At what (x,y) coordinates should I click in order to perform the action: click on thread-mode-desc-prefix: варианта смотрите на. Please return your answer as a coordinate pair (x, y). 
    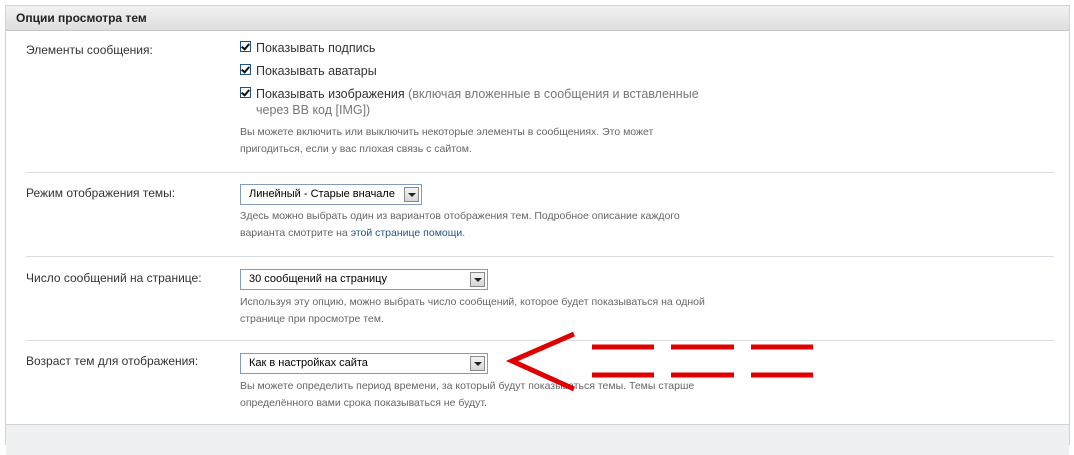
    Looking at the image, I should click on (295, 233).